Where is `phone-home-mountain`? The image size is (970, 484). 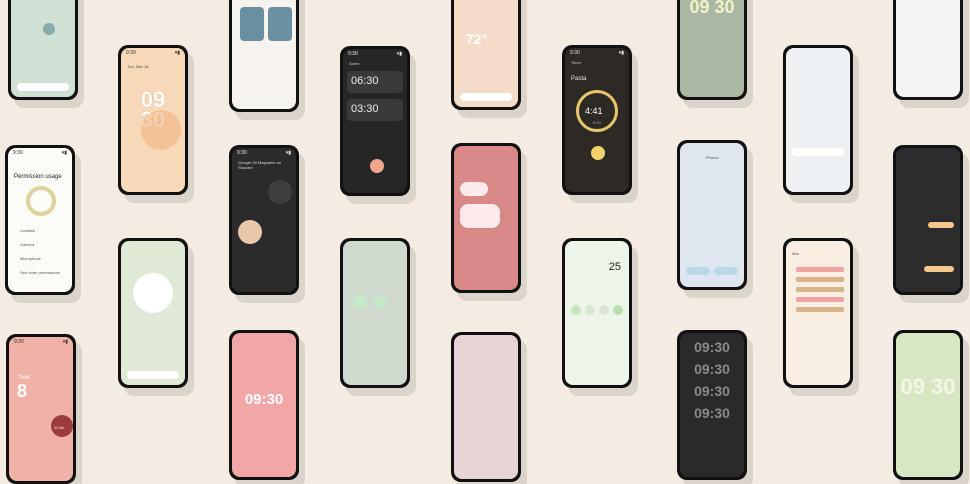 phone-home-mountain is located at coordinates (375, 313).